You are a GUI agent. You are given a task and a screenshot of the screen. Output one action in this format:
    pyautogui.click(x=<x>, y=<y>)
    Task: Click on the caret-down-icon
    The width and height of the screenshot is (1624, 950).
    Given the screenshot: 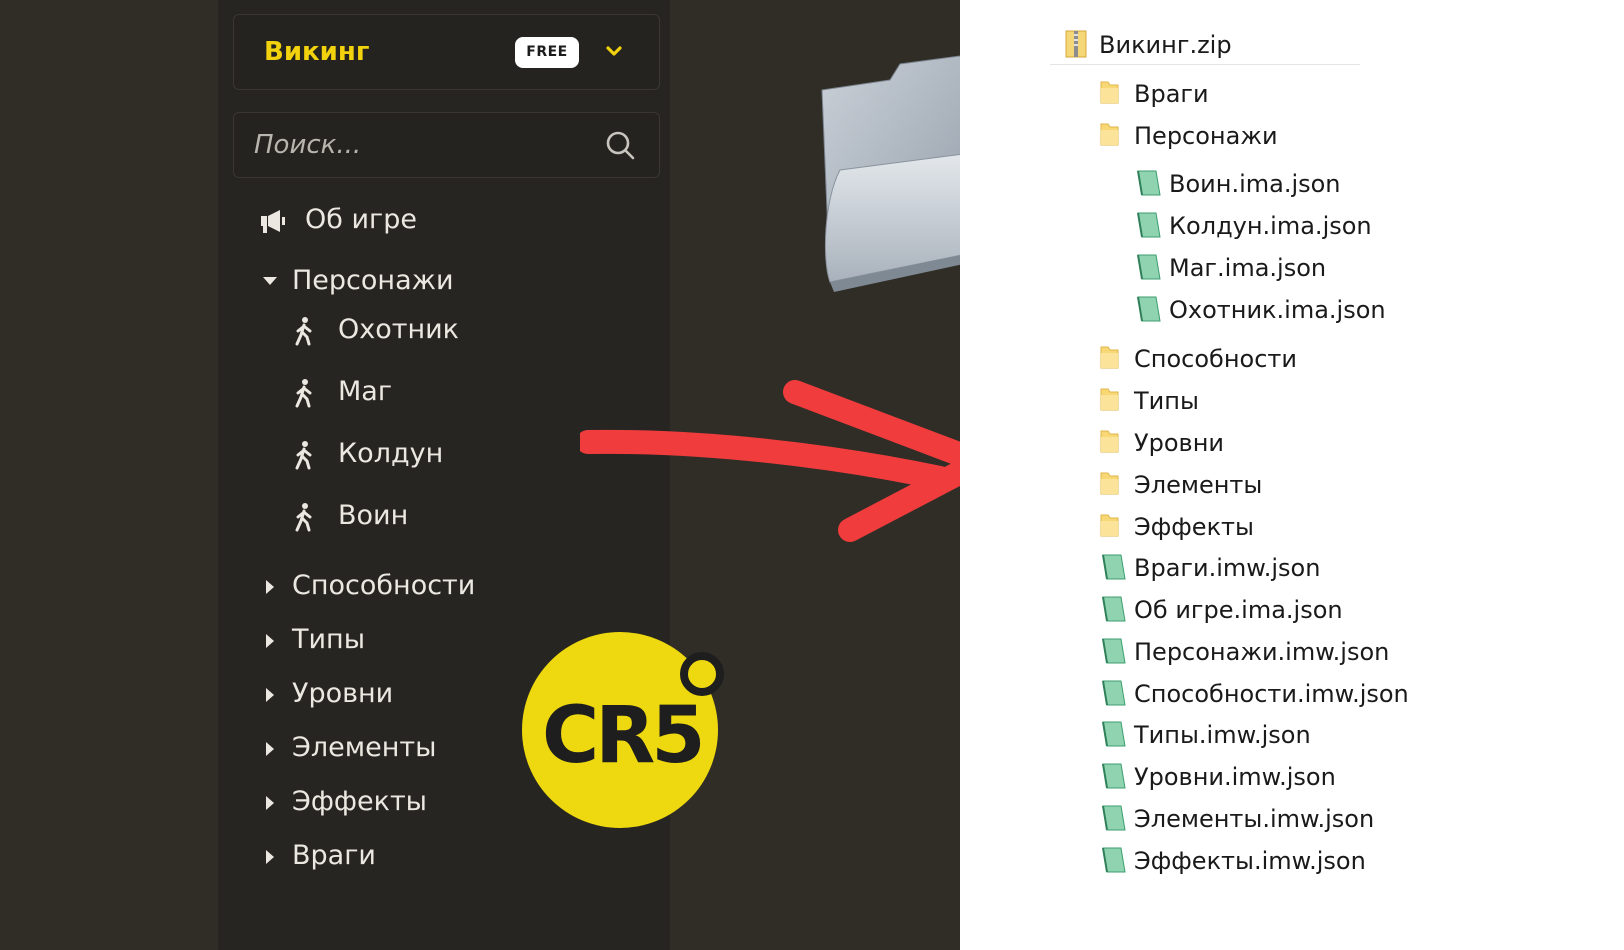 What is the action you would take?
    pyautogui.click(x=270, y=281)
    